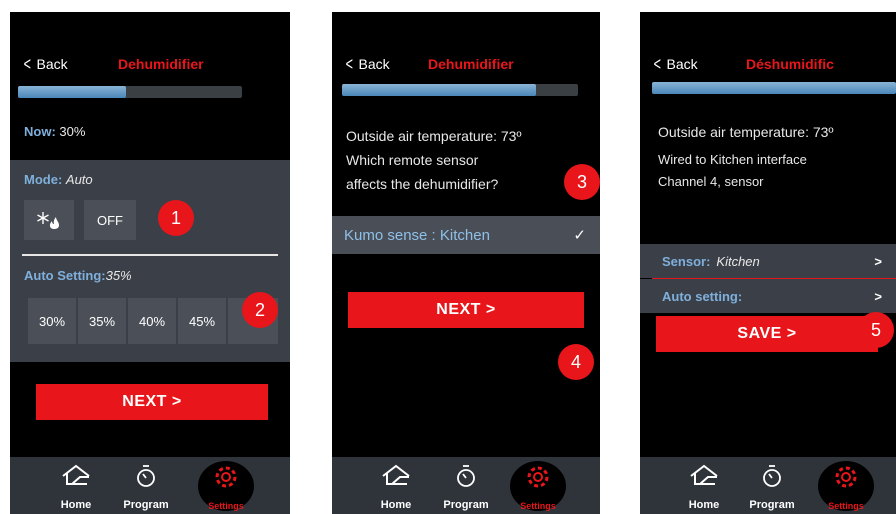  What do you see at coordinates (152, 321) in the screenshot?
I see `percent-option-40: 40%` at bounding box center [152, 321].